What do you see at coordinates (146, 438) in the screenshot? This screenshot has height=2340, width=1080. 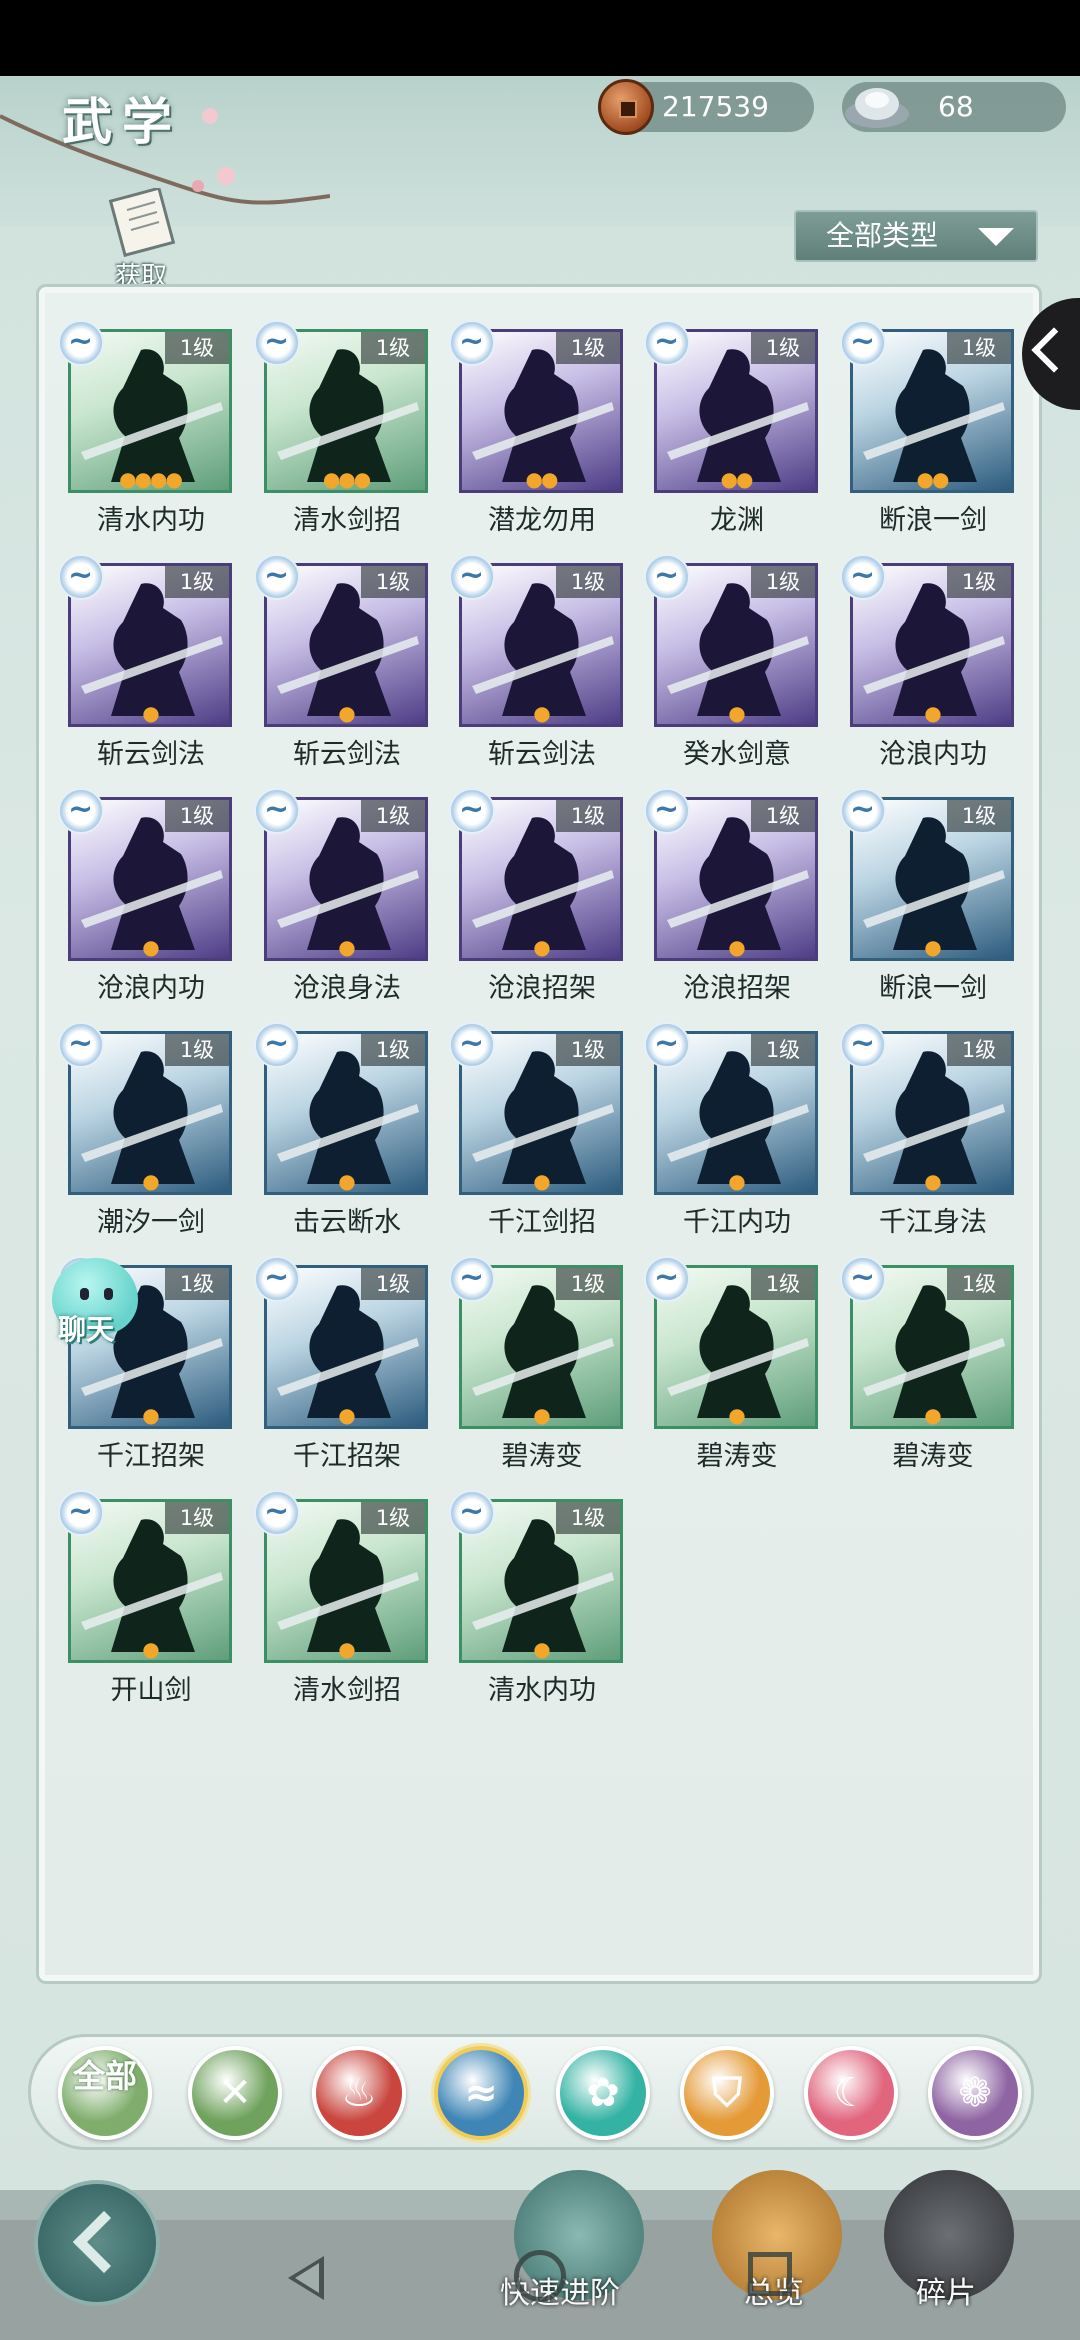 I see `skill-card: 1级 ●●●● 清水内功` at bounding box center [146, 438].